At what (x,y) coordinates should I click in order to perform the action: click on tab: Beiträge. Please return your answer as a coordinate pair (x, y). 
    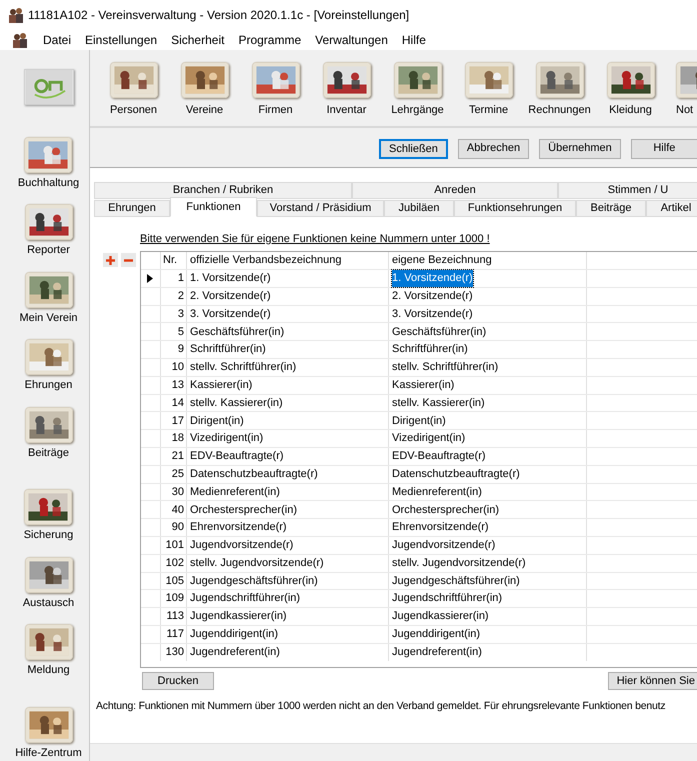
    Looking at the image, I should click on (611, 208).